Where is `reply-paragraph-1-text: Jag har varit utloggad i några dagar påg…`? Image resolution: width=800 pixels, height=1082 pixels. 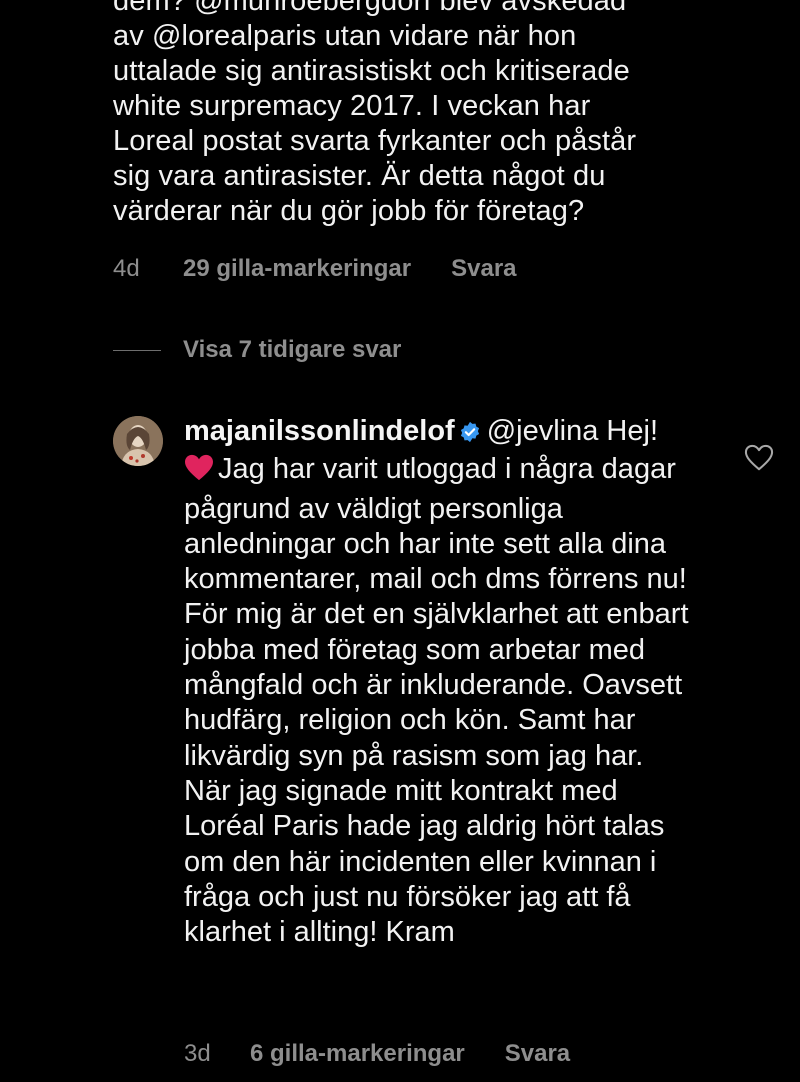
reply-paragraph-1-text: Jag har varit utloggad i några dagar påg… is located at coordinates (435, 524).